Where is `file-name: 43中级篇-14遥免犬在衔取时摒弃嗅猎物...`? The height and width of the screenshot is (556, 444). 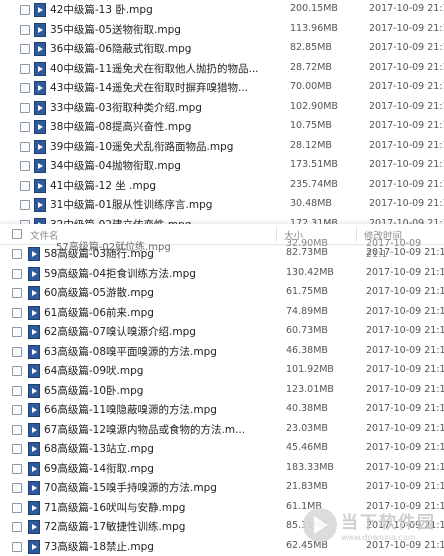 file-name: 43中级篇-14遥免犬在衔取时摒弃嗅猎物... is located at coordinates (149, 87).